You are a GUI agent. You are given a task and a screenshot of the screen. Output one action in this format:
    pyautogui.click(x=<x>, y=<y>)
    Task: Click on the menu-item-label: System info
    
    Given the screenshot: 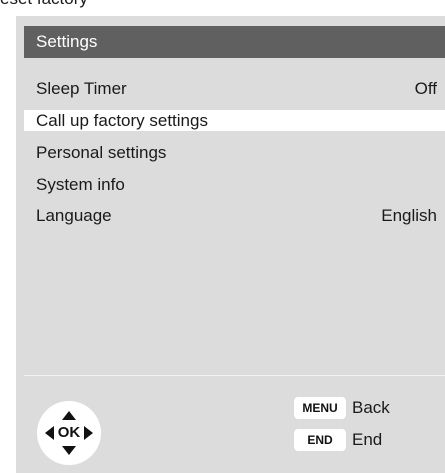 What is the action you would take?
    pyautogui.click(x=80, y=184)
    